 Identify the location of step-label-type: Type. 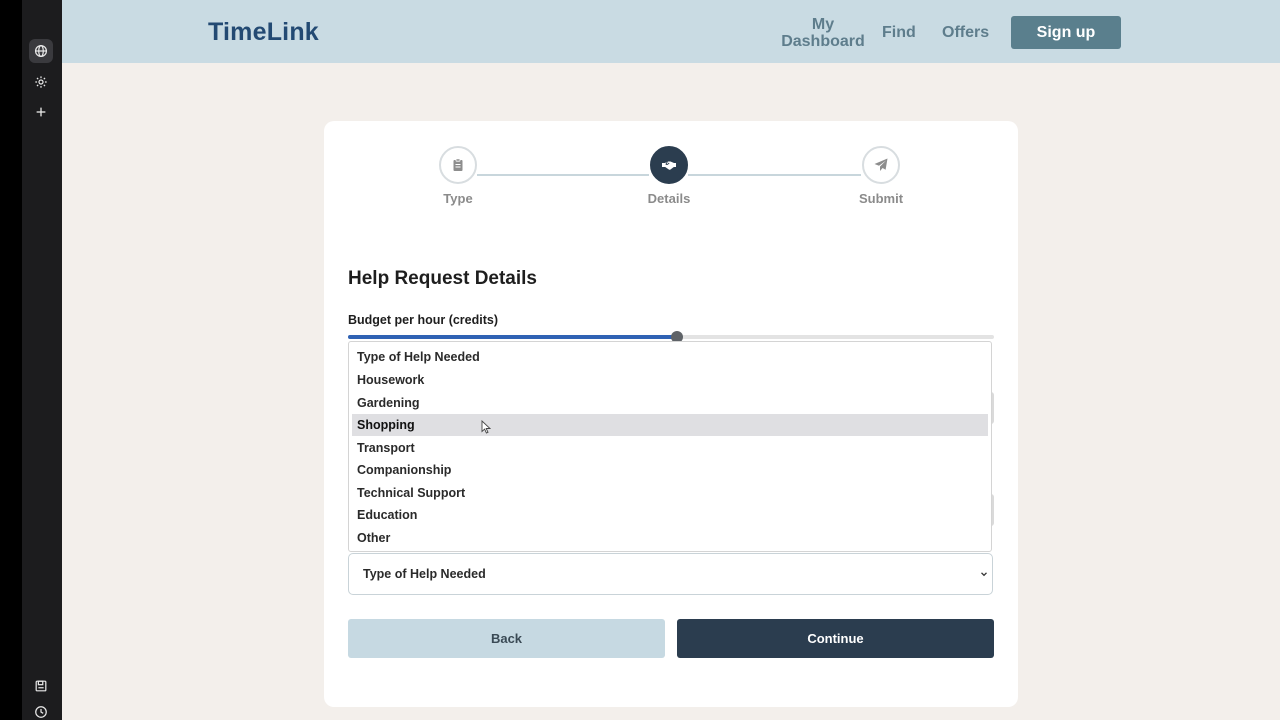
(458, 198).